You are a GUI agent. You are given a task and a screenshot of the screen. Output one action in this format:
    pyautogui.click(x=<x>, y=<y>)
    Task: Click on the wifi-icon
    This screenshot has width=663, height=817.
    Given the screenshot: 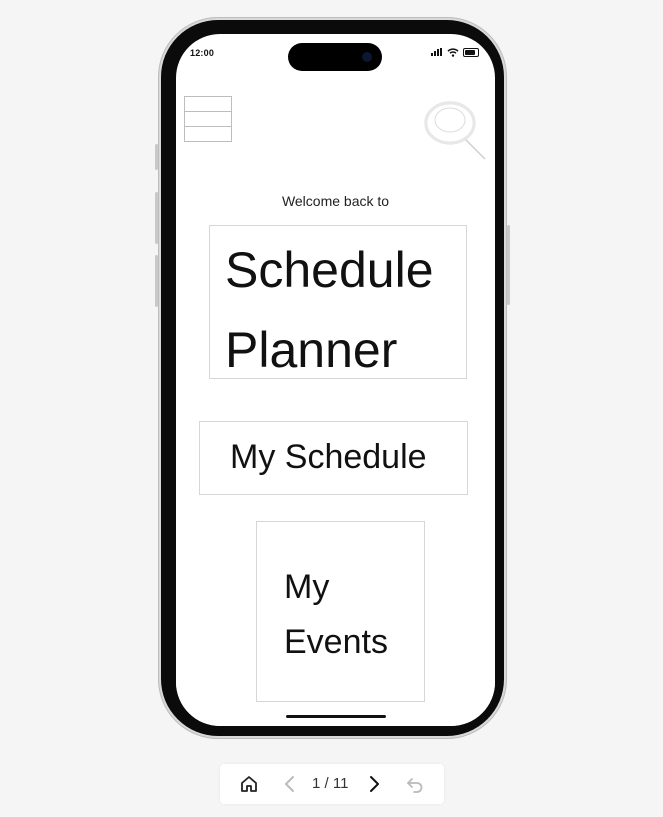 What is the action you would take?
    pyautogui.click(x=453, y=52)
    